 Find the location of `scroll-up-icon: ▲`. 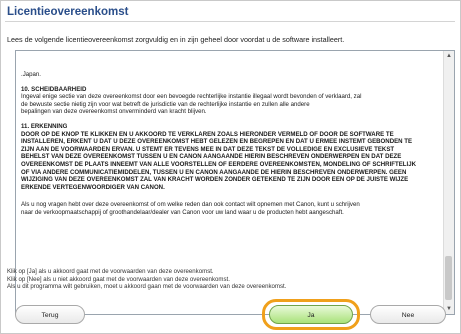

scroll-up-icon: ▲ is located at coordinates (449, 56).